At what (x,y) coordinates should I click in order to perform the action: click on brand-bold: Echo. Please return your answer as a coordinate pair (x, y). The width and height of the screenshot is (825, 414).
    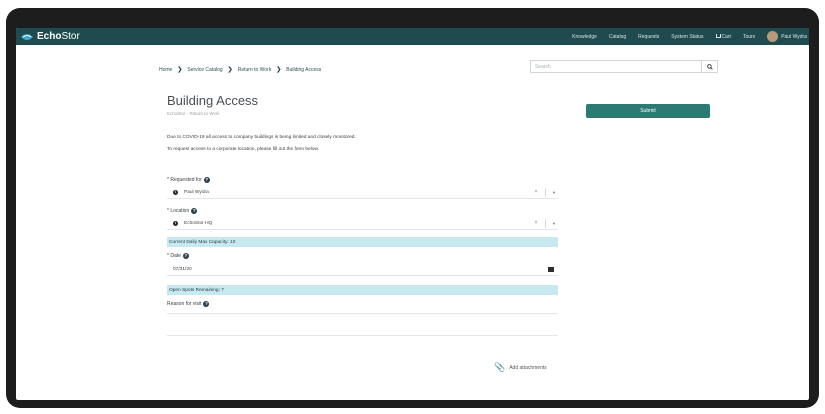
    Looking at the image, I should click on (49, 36).